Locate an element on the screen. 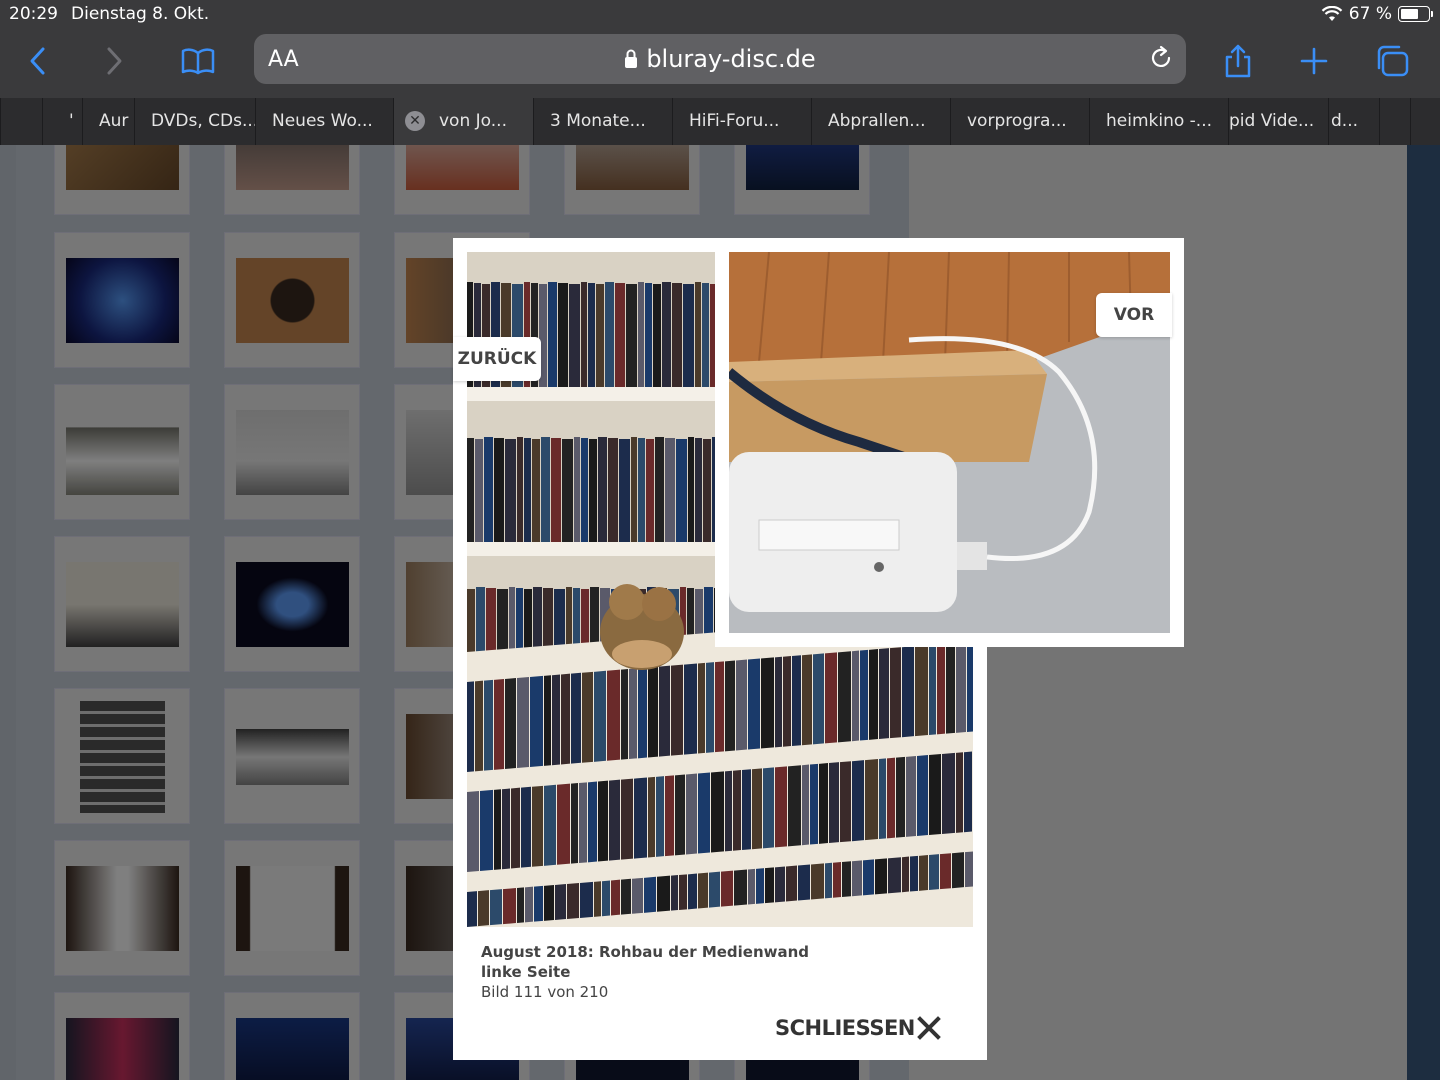 The height and width of the screenshot is (1080, 1440). back-button is located at coordinates (38, 61).